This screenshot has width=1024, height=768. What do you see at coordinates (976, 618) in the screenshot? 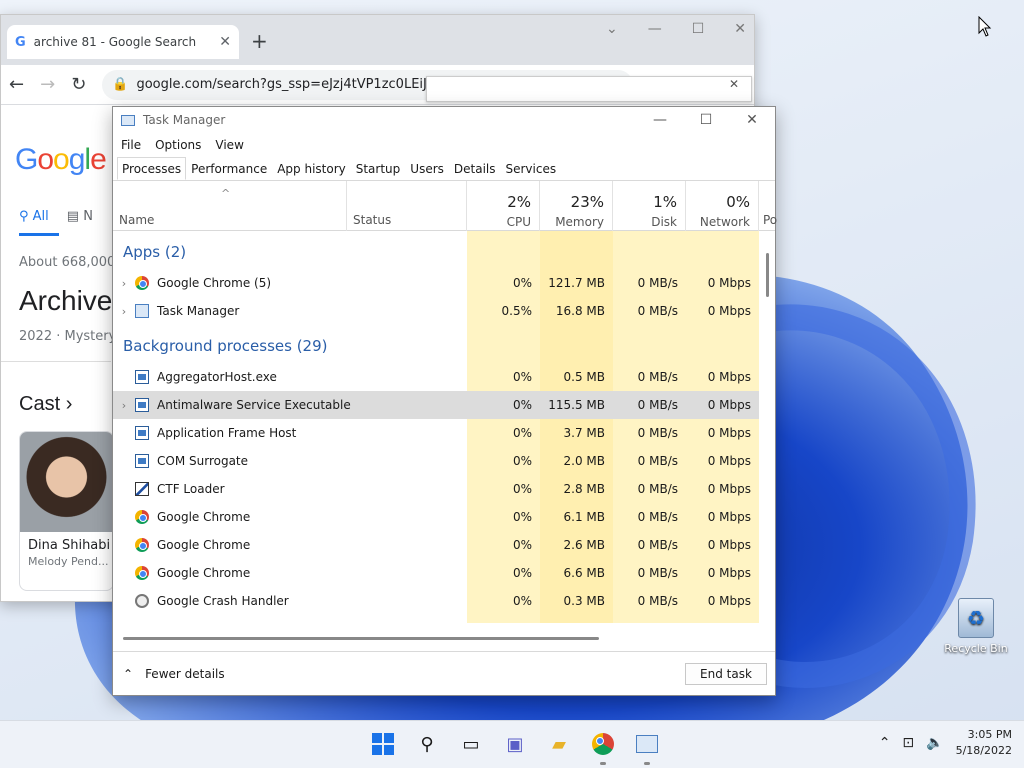
I see `recycle-bin-icon: ♻` at bounding box center [976, 618].